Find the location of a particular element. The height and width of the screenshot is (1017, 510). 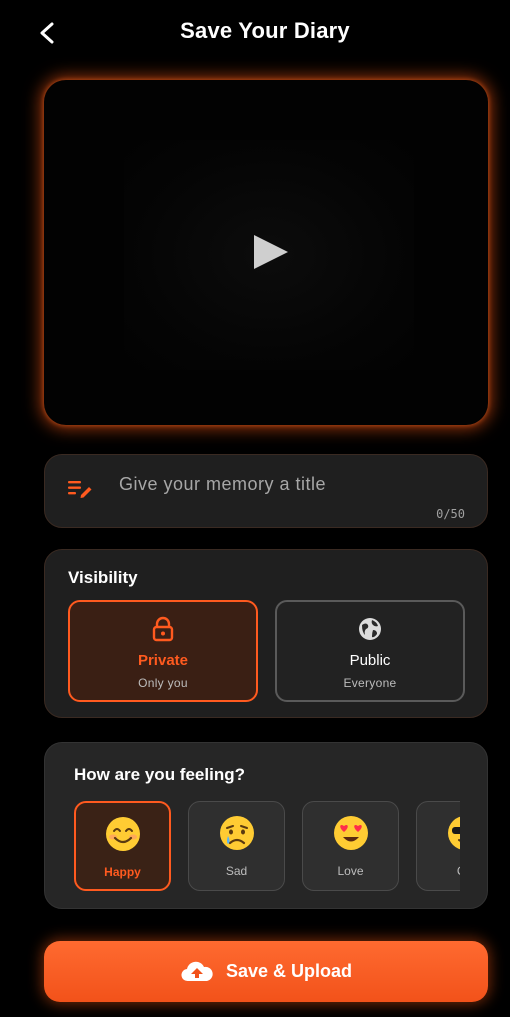

mood-option-sad: Sad is located at coordinates (236, 846).